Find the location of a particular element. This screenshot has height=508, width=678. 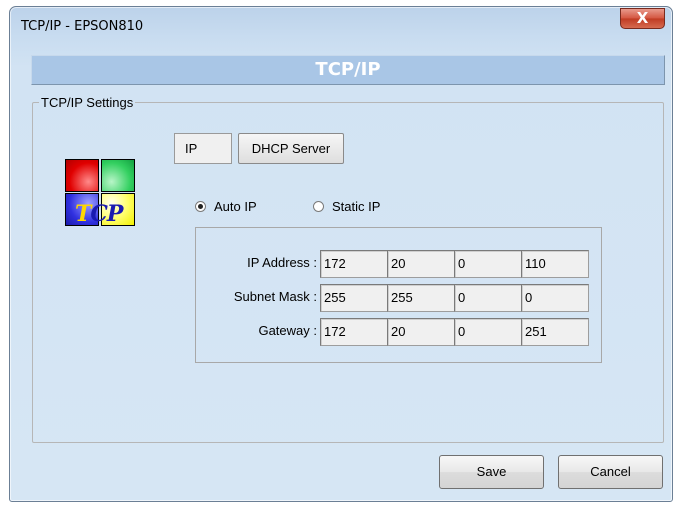

gateway-label: Gateway : is located at coordinates (287, 330).